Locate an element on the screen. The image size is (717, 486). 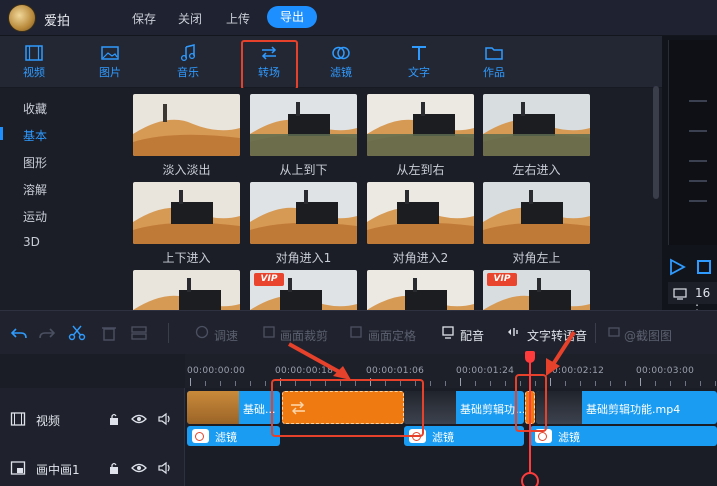
upload-menu: 上传 is located at coordinates (238, 18).